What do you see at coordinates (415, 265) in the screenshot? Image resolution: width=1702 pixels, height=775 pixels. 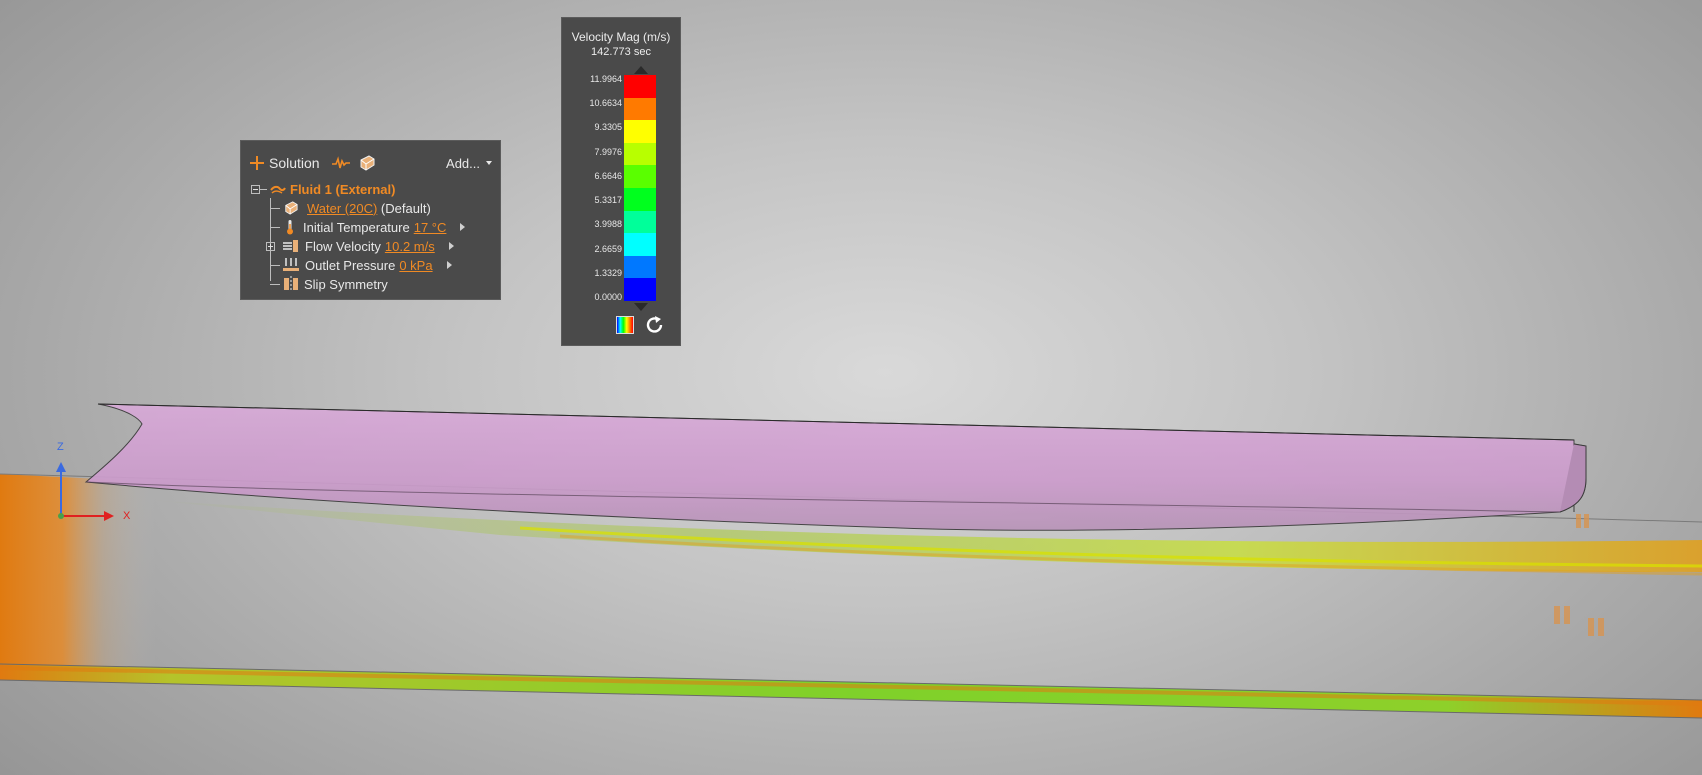 I see `outlet-pressure-value: 0 kPa` at bounding box center [415, 265].